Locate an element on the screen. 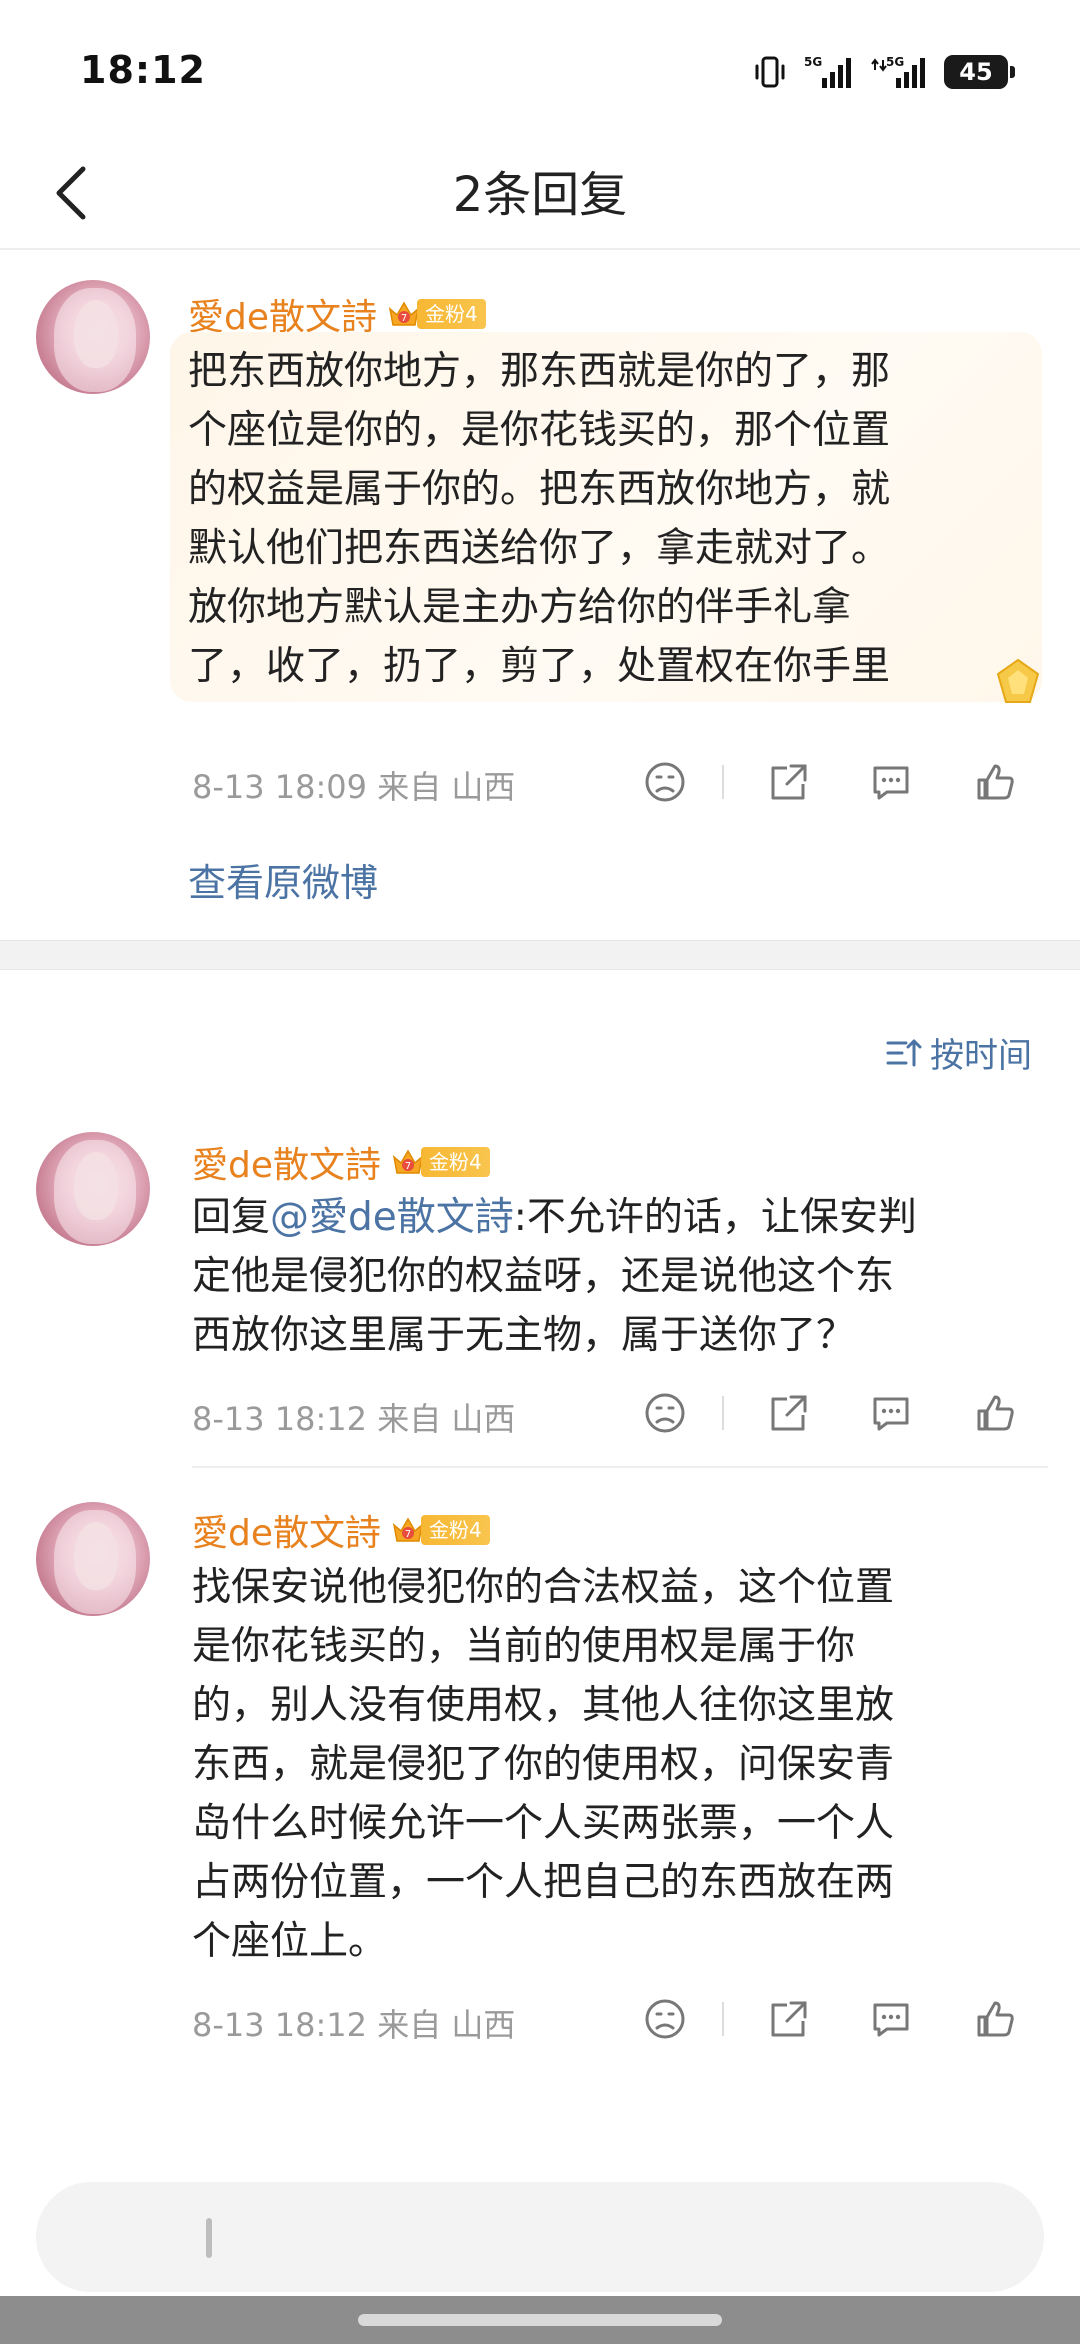 The width and height of the screenshot is (1080, 2344). text-line: 默认他们把东西送给你了，拿走就对了。 is located at coordinates (539, 548).